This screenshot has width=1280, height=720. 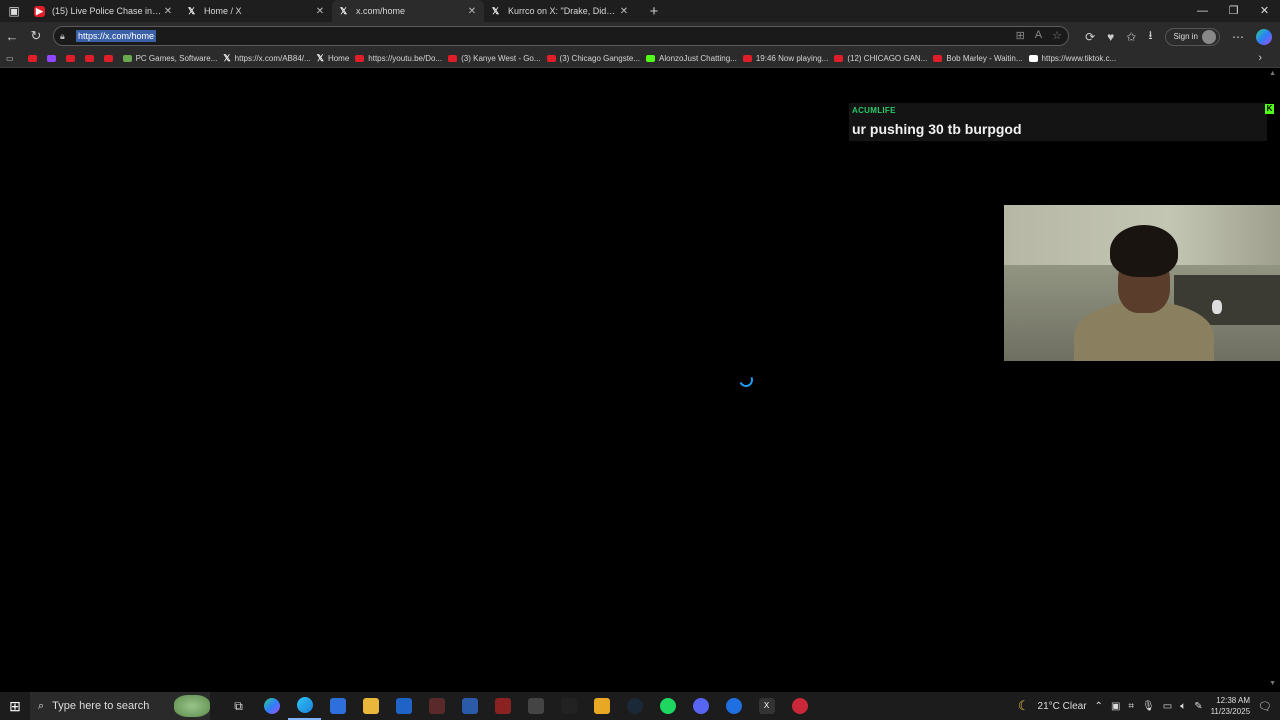 I want to click on volume-icon: 🔈︎, so click(x=1183, y=706).